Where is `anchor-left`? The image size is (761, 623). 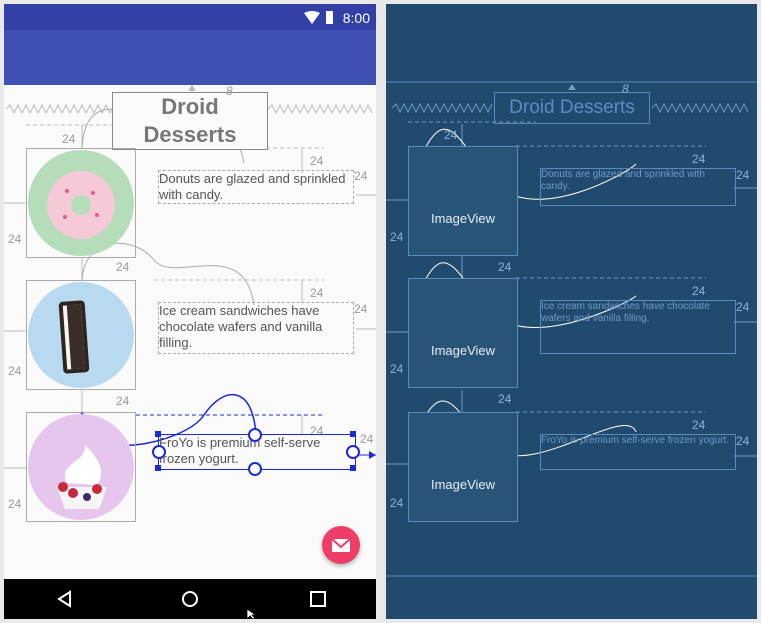
anchor-left is located at coordinates (159, 452).